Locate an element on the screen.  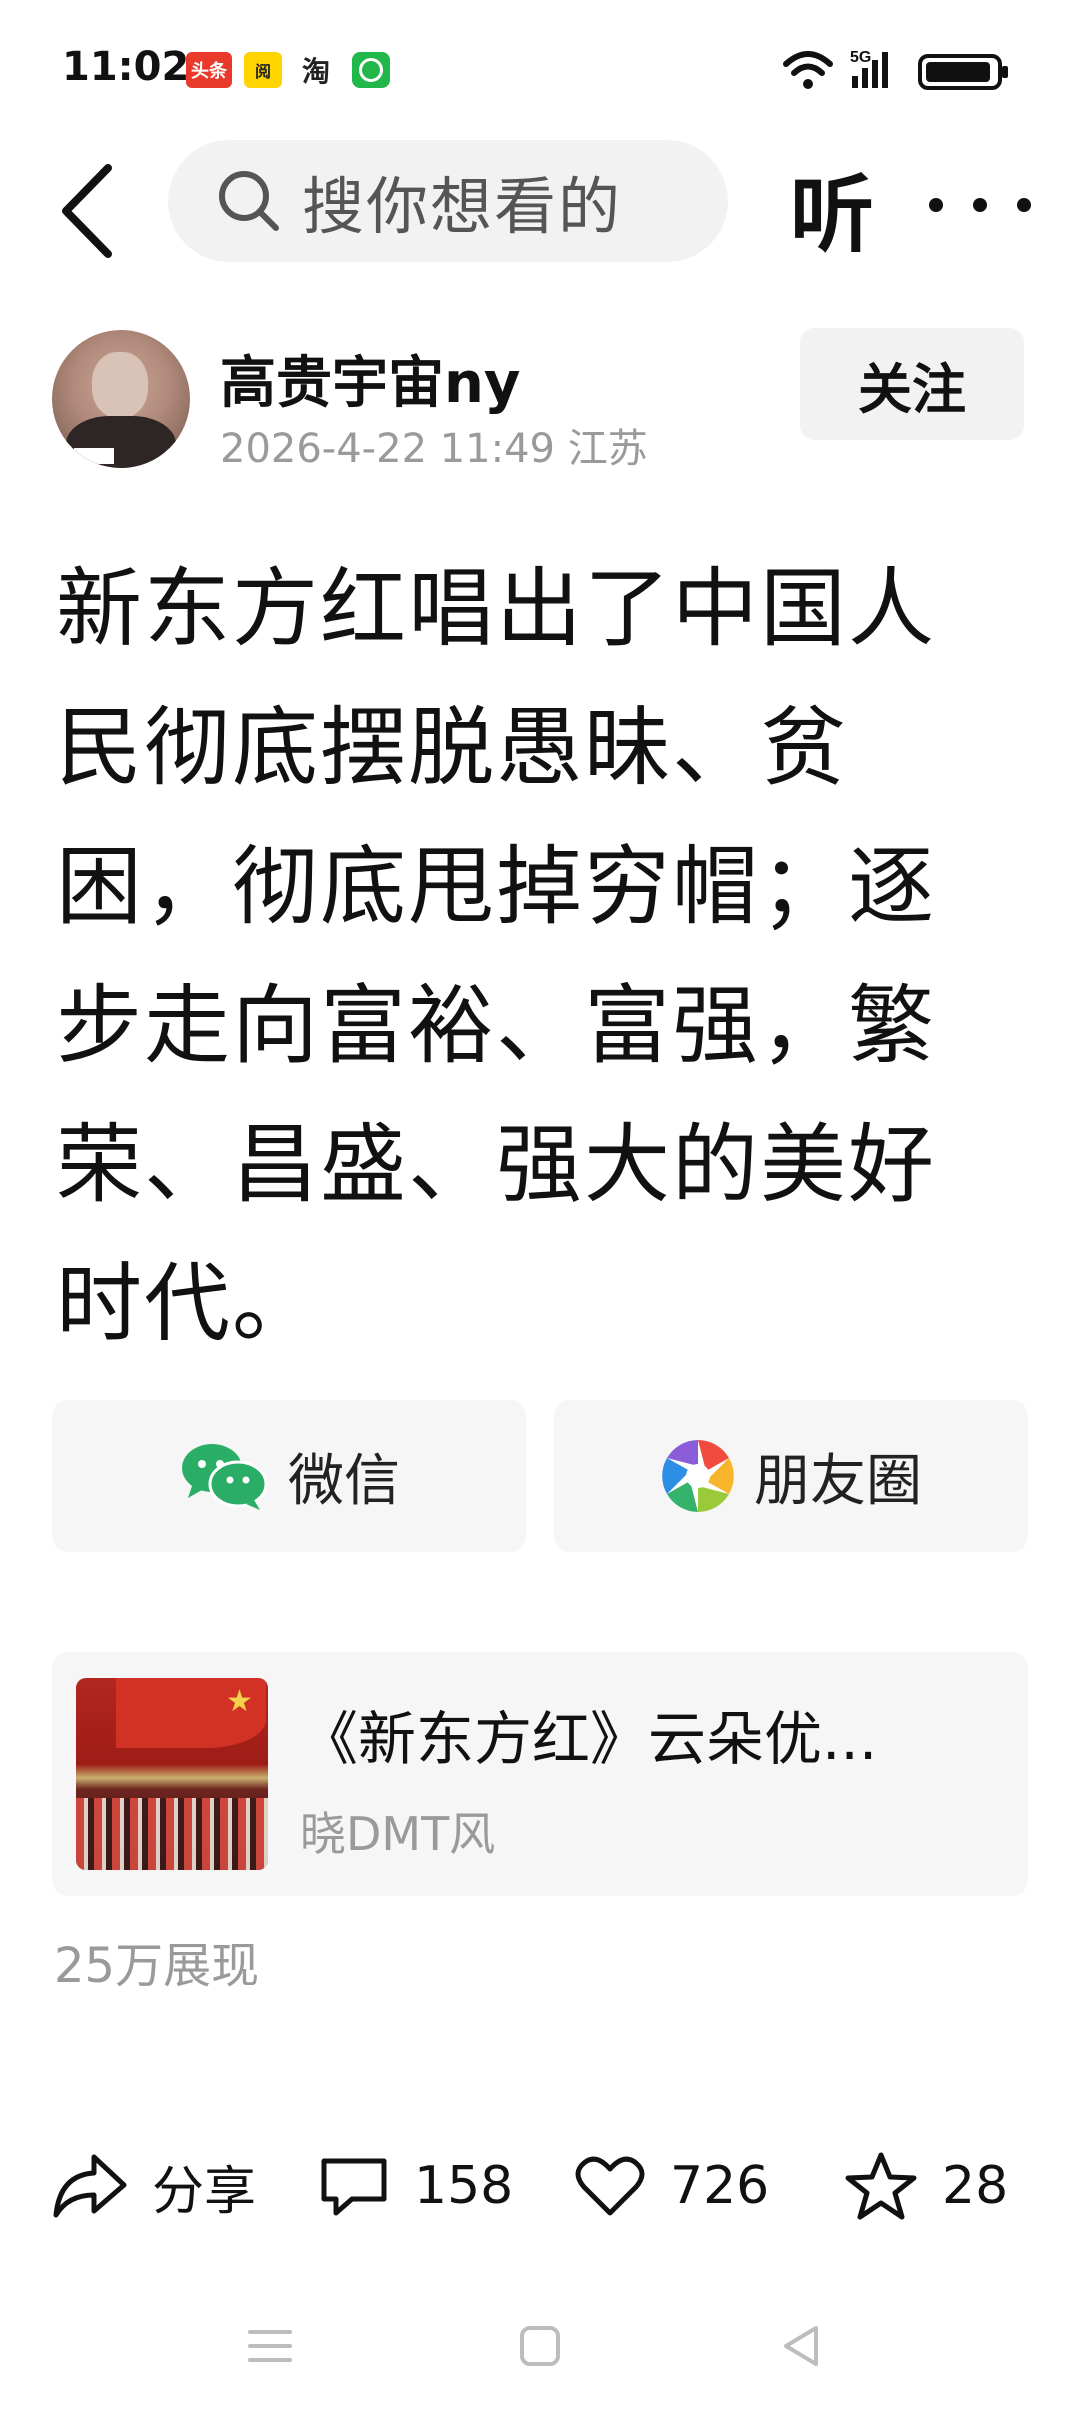
search-placeholder: 搜你想看的 is located at coordinates (462, 206).